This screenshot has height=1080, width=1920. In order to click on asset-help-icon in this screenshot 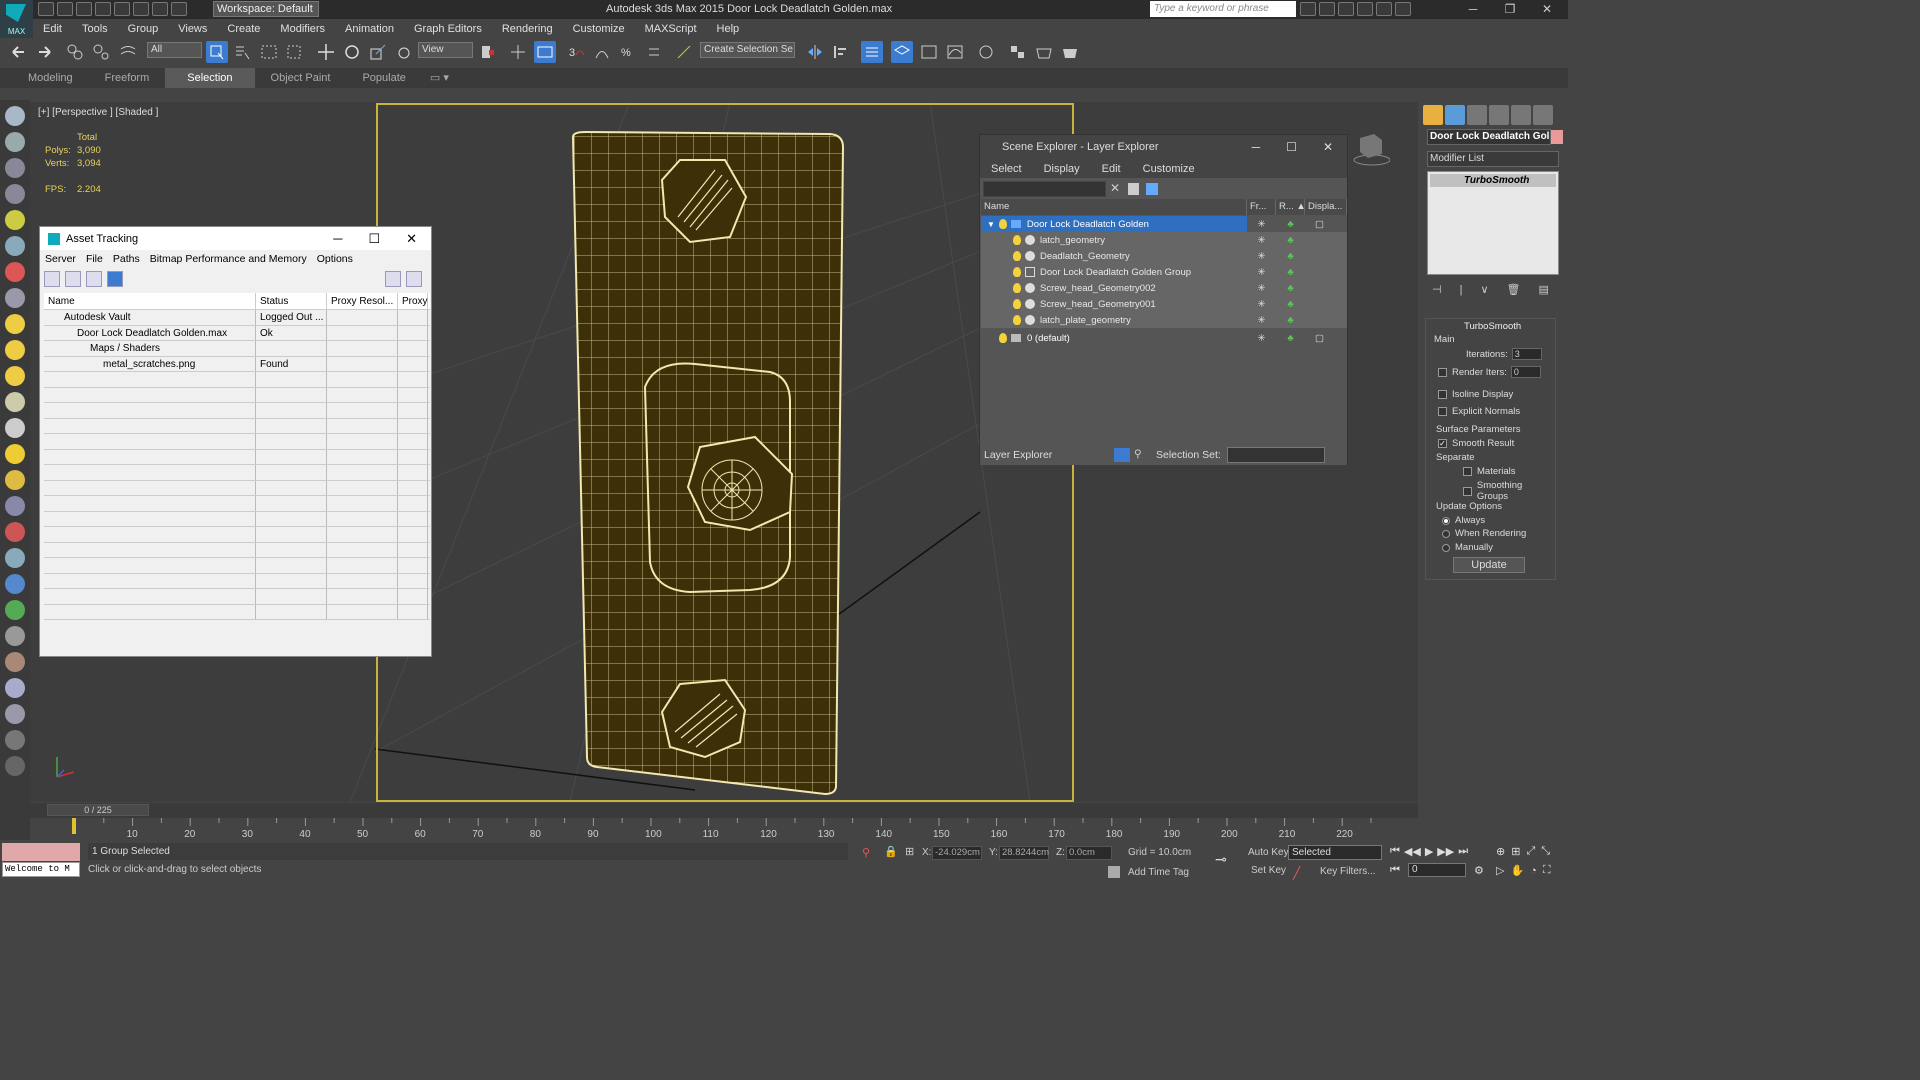, I will do `click(393, 278)`.